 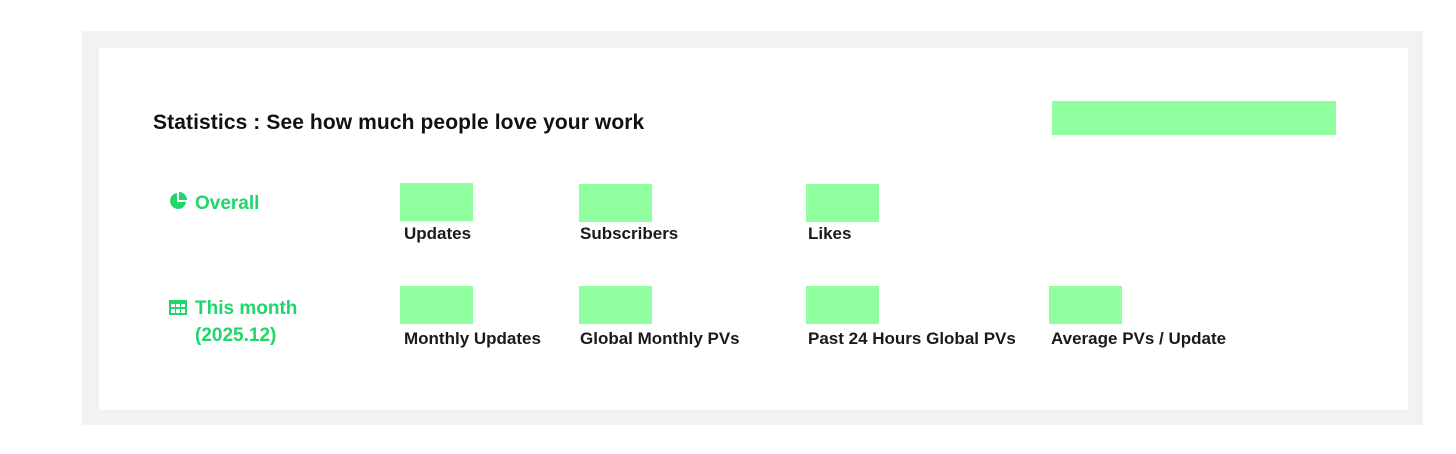 I want to click on average-pvs-per-update-label: Average PVs / Update, so click(x=1139, y=338).